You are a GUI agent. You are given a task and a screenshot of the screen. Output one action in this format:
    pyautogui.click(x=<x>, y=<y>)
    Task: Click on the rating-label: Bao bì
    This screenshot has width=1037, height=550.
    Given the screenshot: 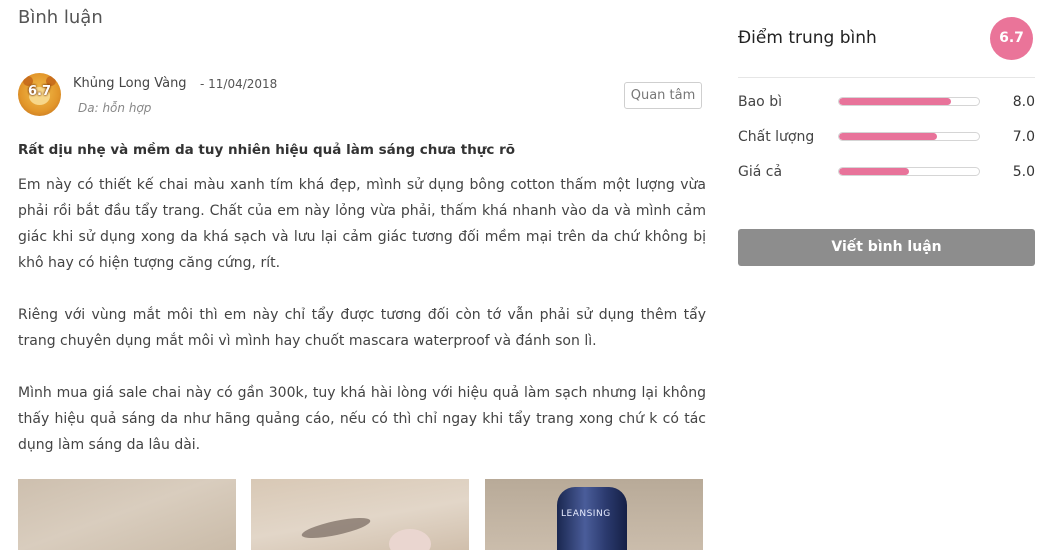 What is the action you would take?
    pyautogui.click(x=760, y=102)
    